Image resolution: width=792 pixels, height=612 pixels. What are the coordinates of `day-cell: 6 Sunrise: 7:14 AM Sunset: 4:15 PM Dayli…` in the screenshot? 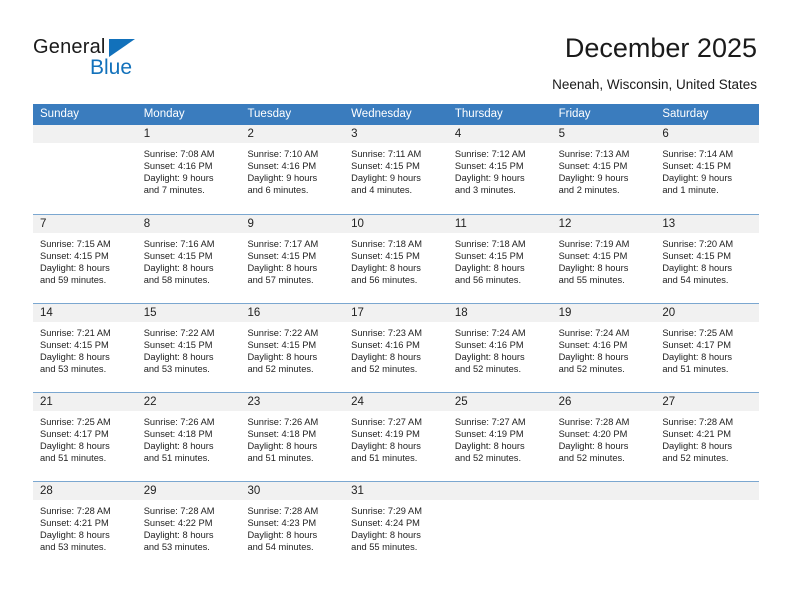 It's located at (707, 169).